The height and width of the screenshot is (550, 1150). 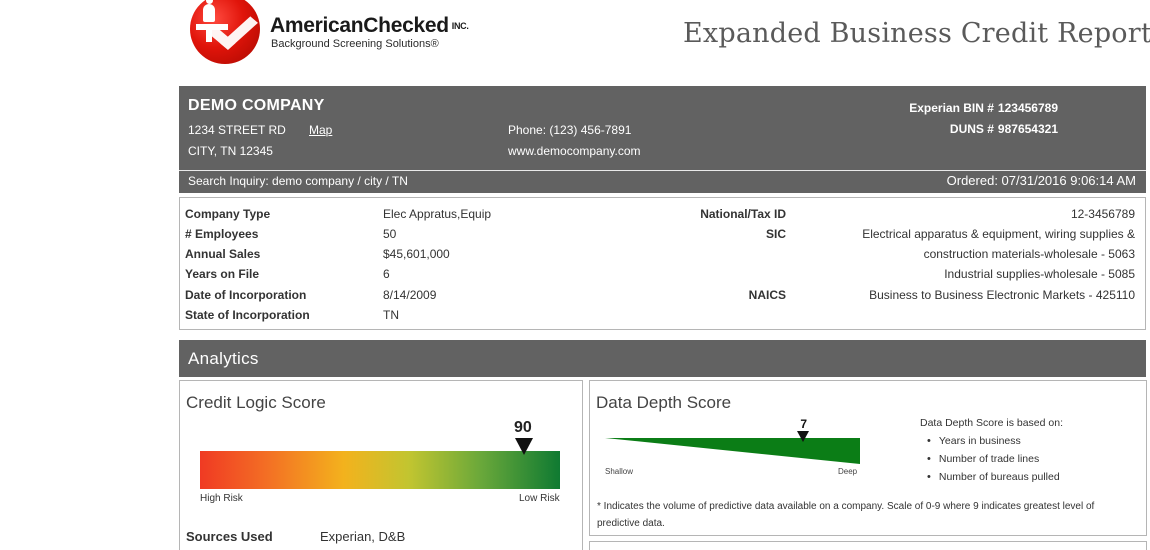 I want to click on info-row: State of Incorporation, so click(x=247, y=315).